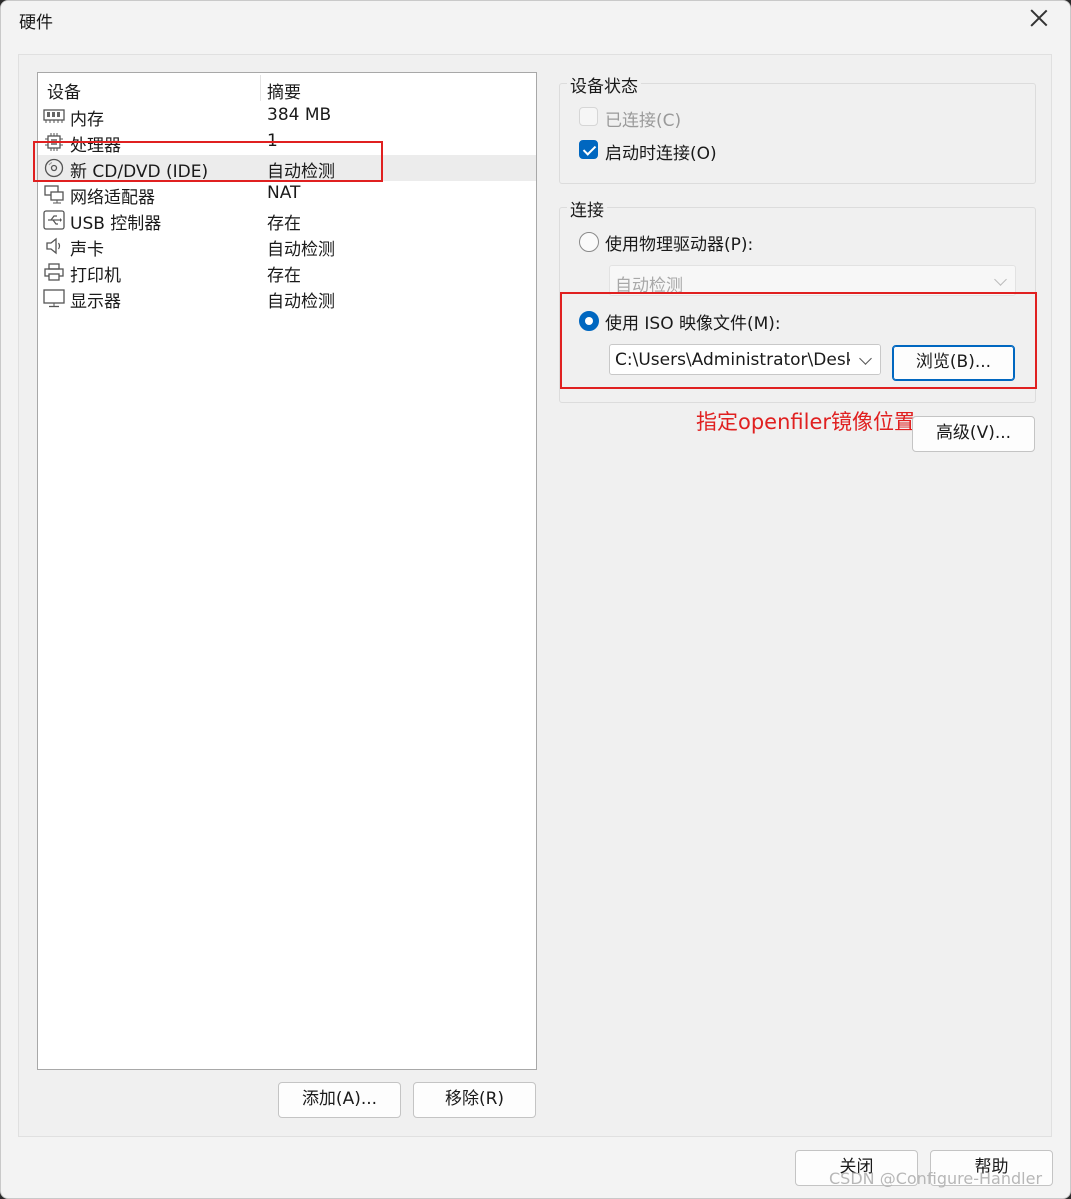 Image resolution: width=1071 pixels, height=1199 pixels. I want to click on device-status-group, so click(797, 133).